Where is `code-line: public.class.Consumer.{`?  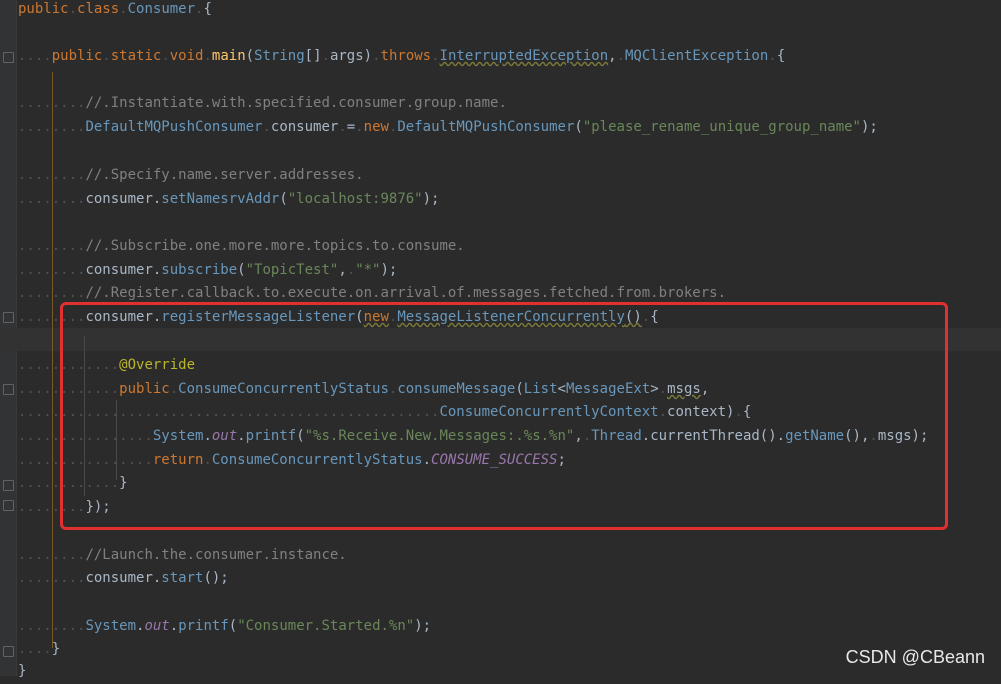 code-line: public.class.Consumer.{ is located at coordinates (115, 9).